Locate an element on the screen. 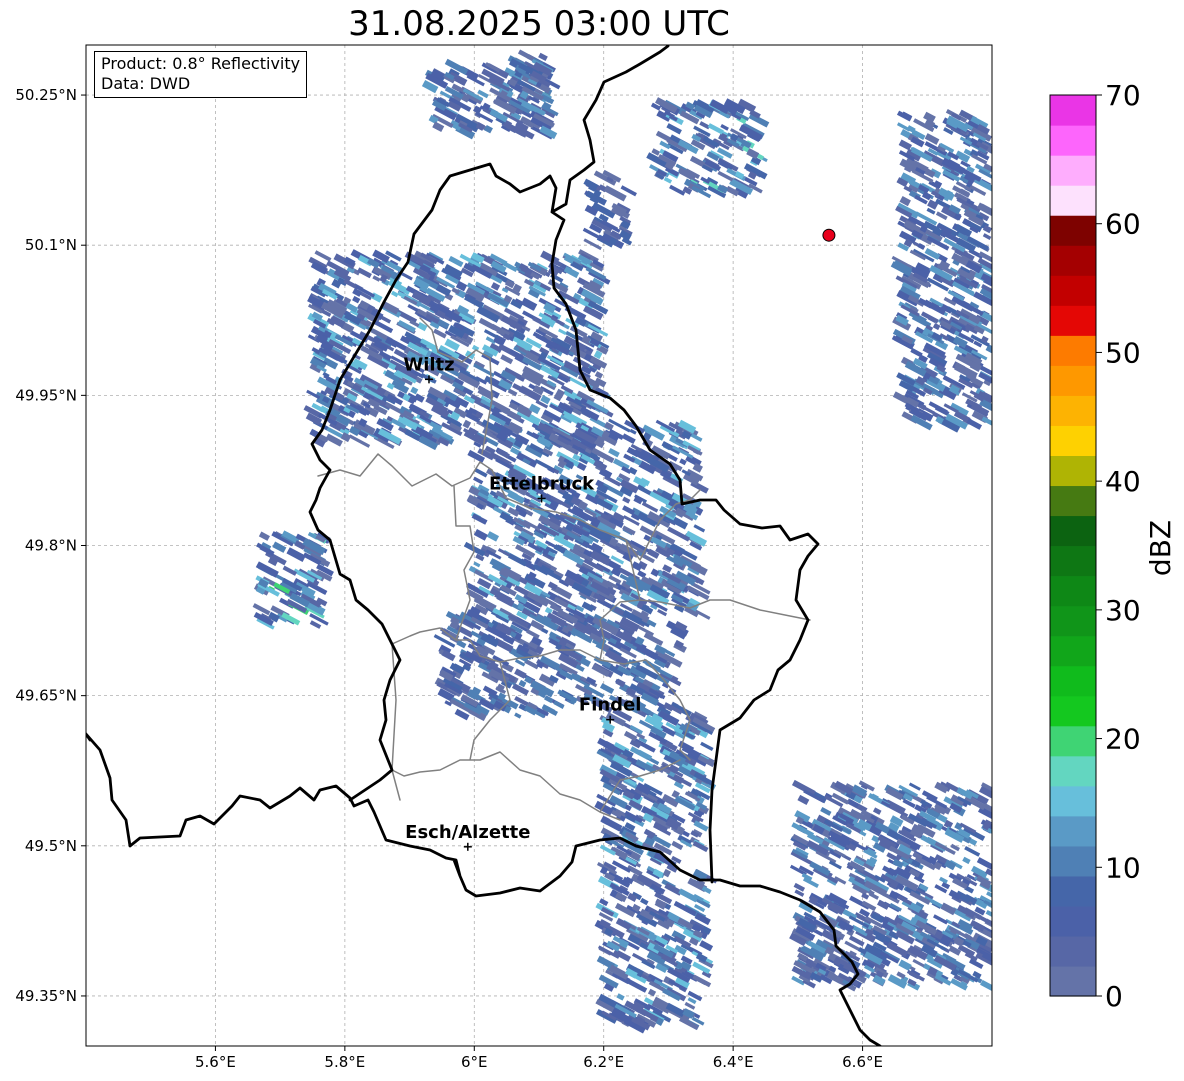 This screenshot has width=1184, height=1081. radar-site-marker is located at coordinates (829, 235).